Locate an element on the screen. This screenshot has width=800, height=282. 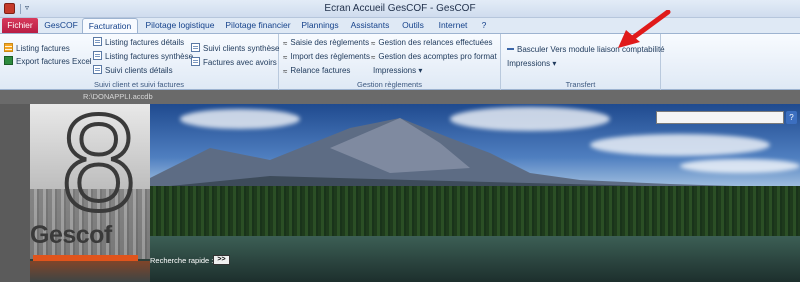
excel-icon is located at coordinates (8, 60).